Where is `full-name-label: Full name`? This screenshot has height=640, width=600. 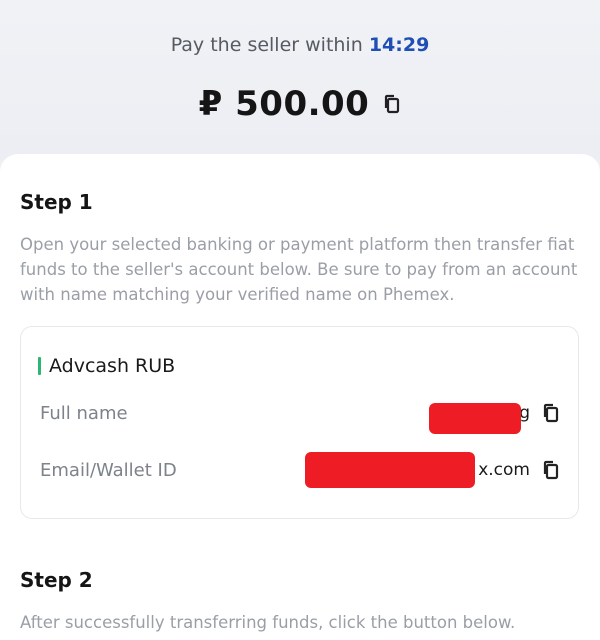
full-name-label: Full name is located at coordinates (84, 413).